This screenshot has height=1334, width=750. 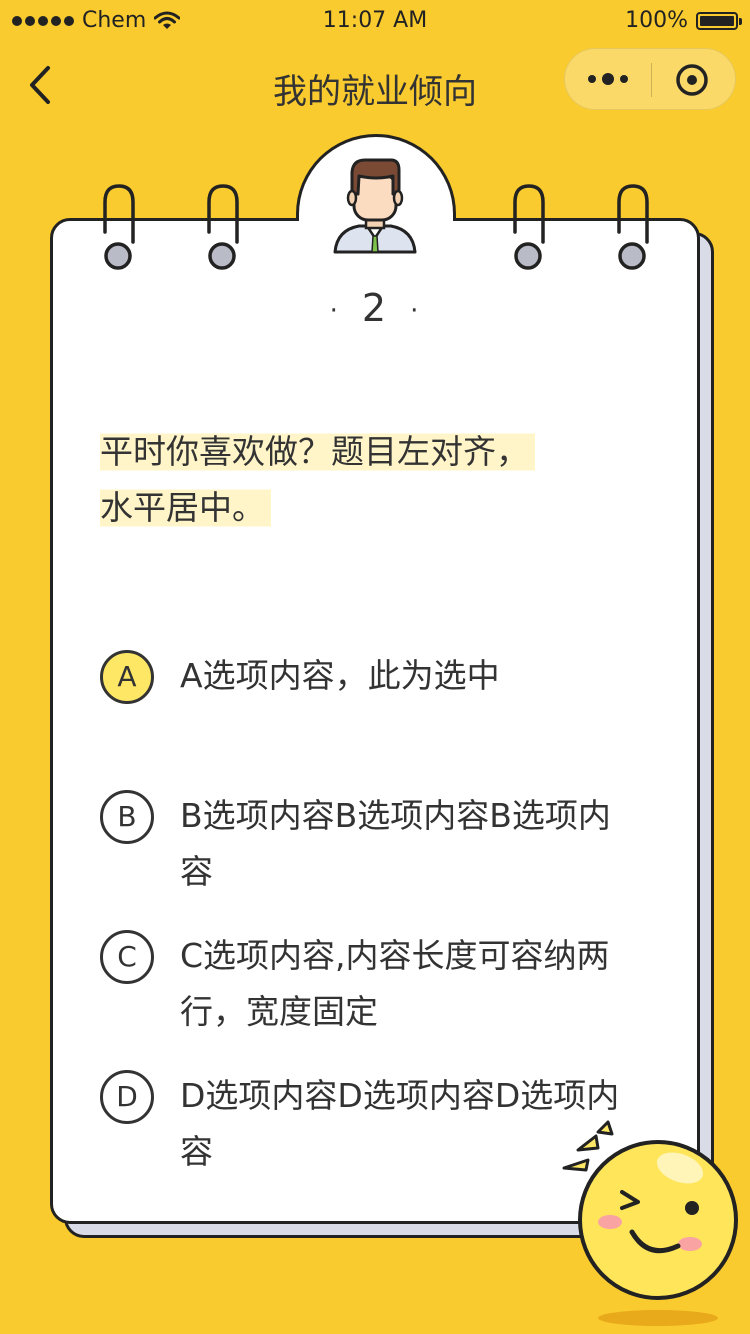 What do you see at coordinates (375, 20) in the screenshot?
I see `status-bar: Chem 11:07 AM 100%` at bounding box center [375, 20].